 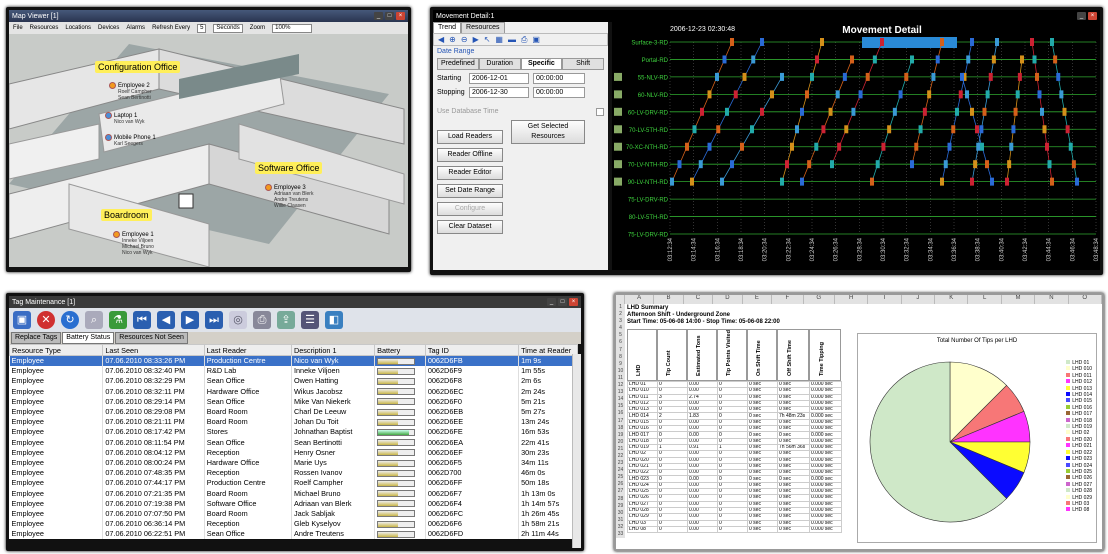 What do you see at coordinates (499, 78) in the screenshot?
I see `starting-date-field: 2006-12-01` at bounding box center [499, 78].